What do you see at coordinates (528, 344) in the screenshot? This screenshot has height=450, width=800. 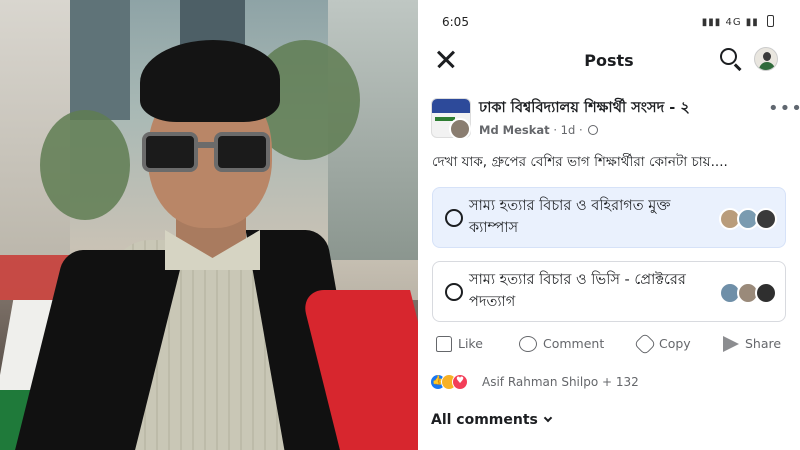 I see `comment-icon` at bounding box center [528, 344].